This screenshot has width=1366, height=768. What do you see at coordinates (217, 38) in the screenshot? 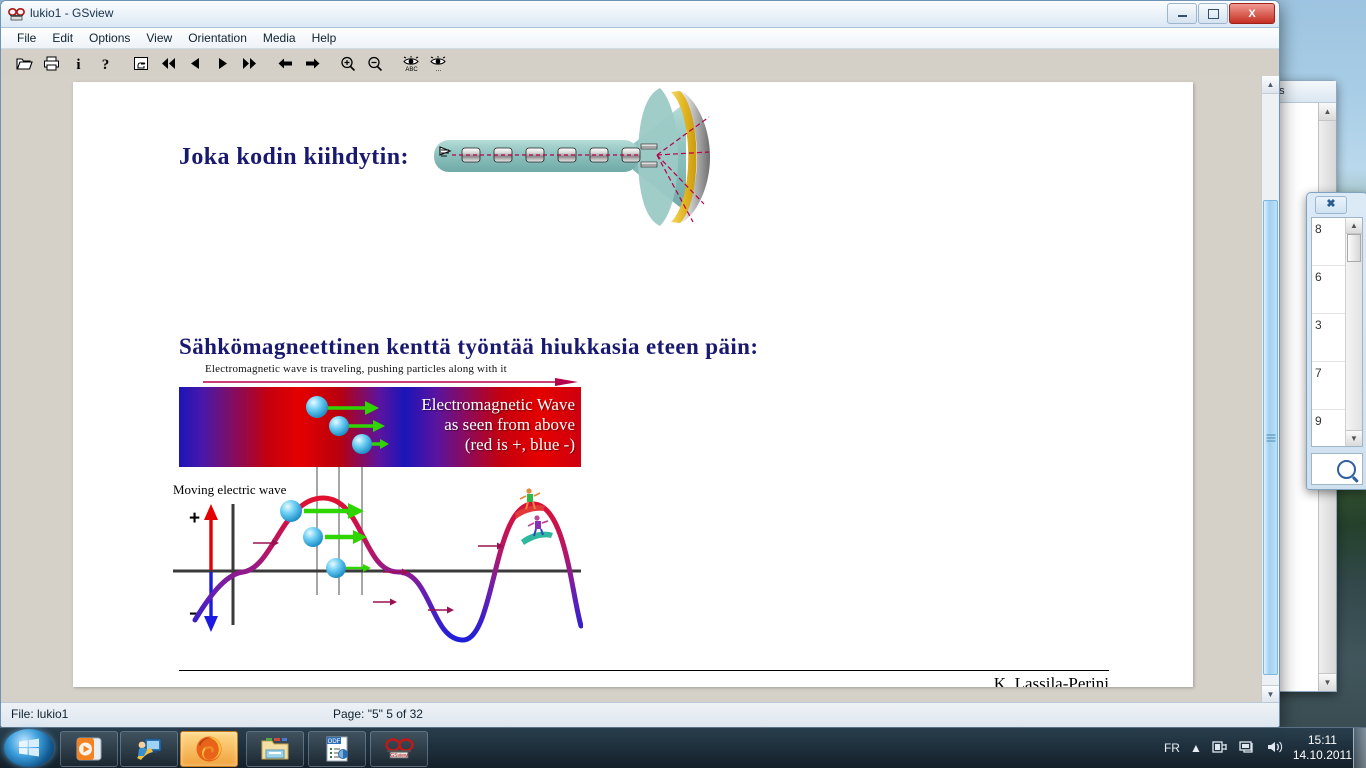
I see `menu-orientation: Orientation` at bounding box center [217, 38].